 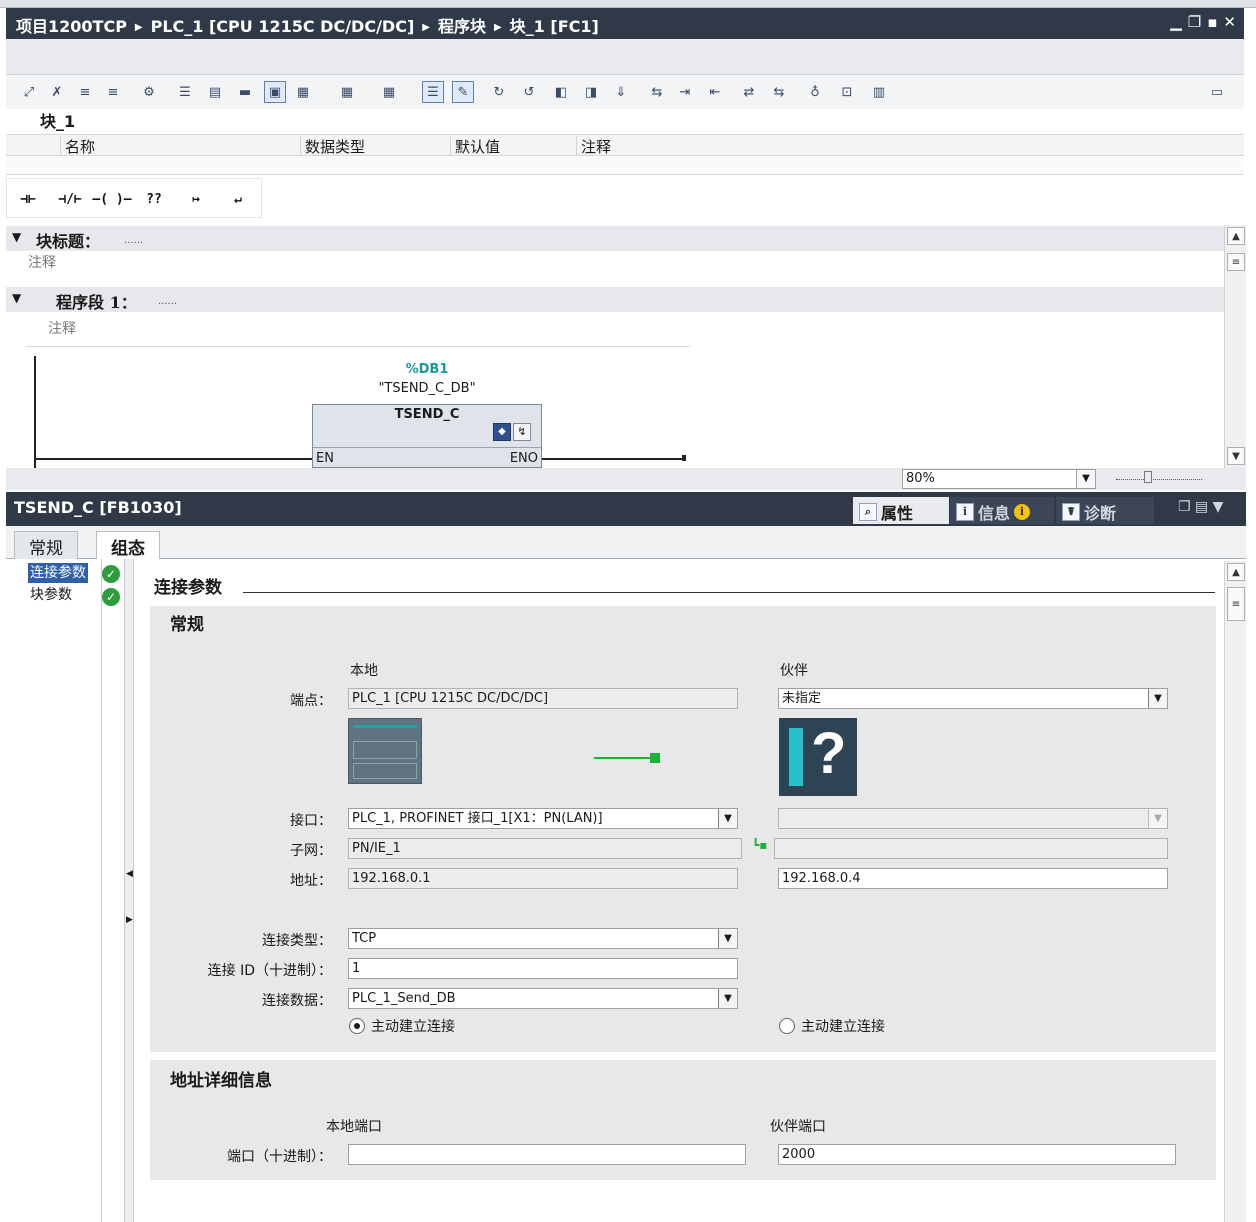 What do you see at coordinates (185, 92) in the screenshot?
I see `align-icon: ☰` at bounding box center [185, 92].